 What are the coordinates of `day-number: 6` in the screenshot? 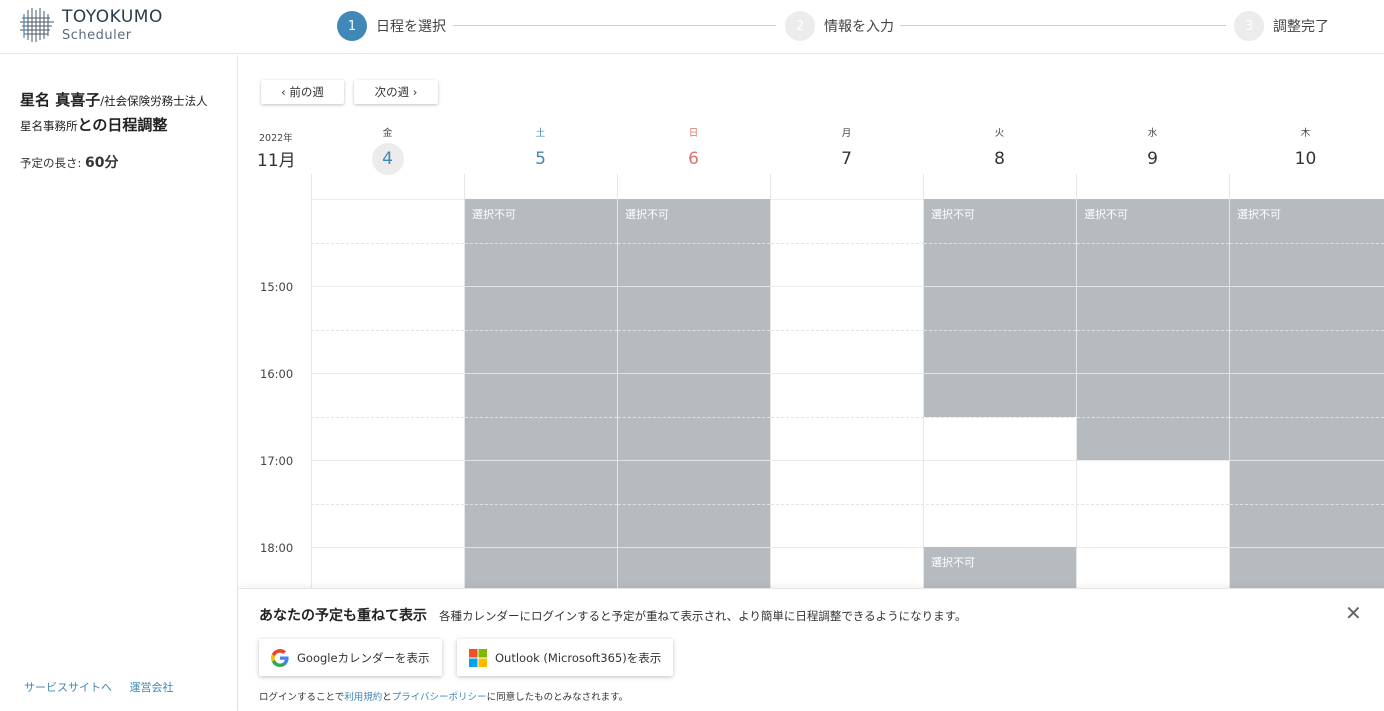 It's located at (693, 159).